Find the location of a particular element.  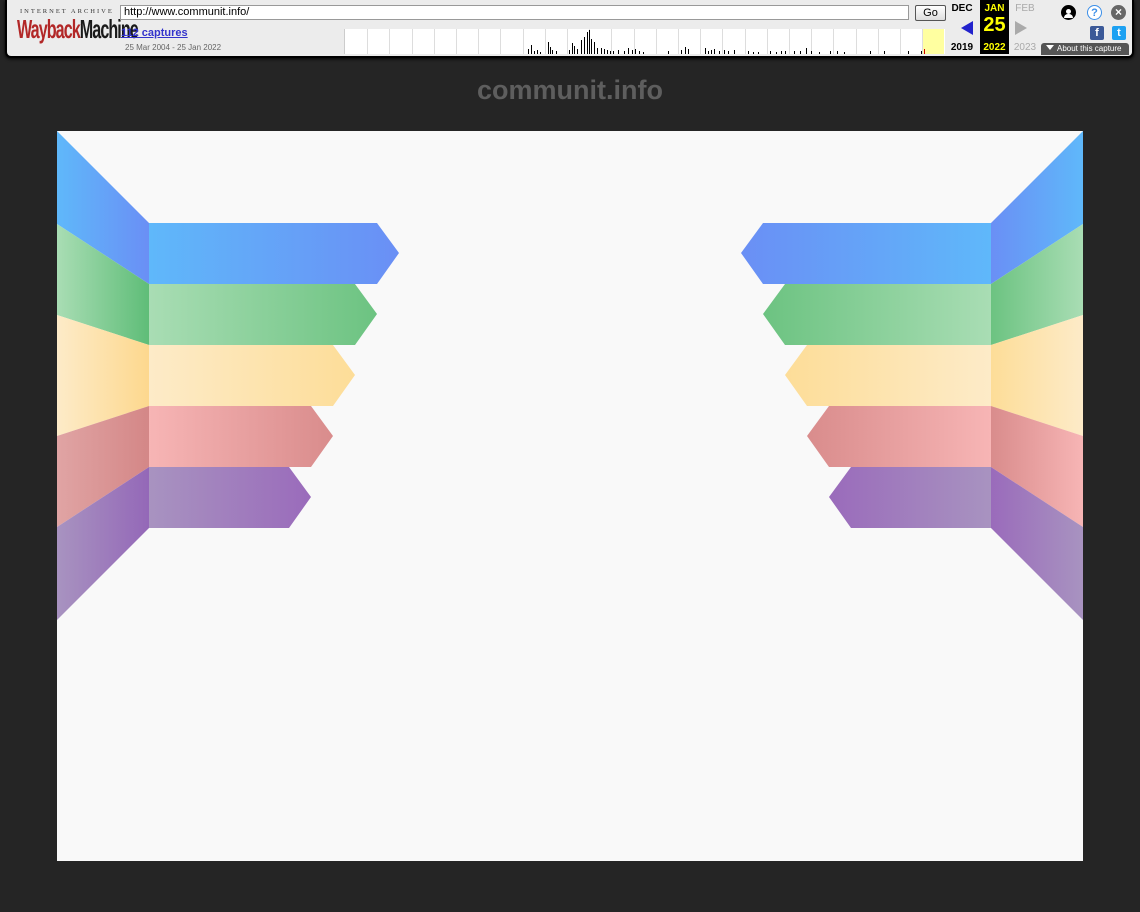

facebook-icon: f is located at coordinates (1097, 33).